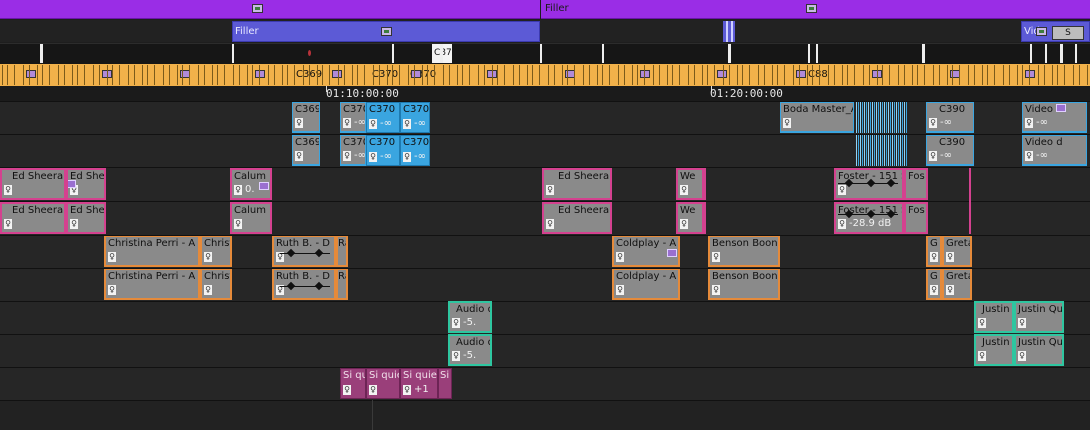 Image resolution: width=1090 pixels, height=430 pixels. Describe the element at coordinates (309, 53) in the screenshot. I see `marker-dot` at that location.